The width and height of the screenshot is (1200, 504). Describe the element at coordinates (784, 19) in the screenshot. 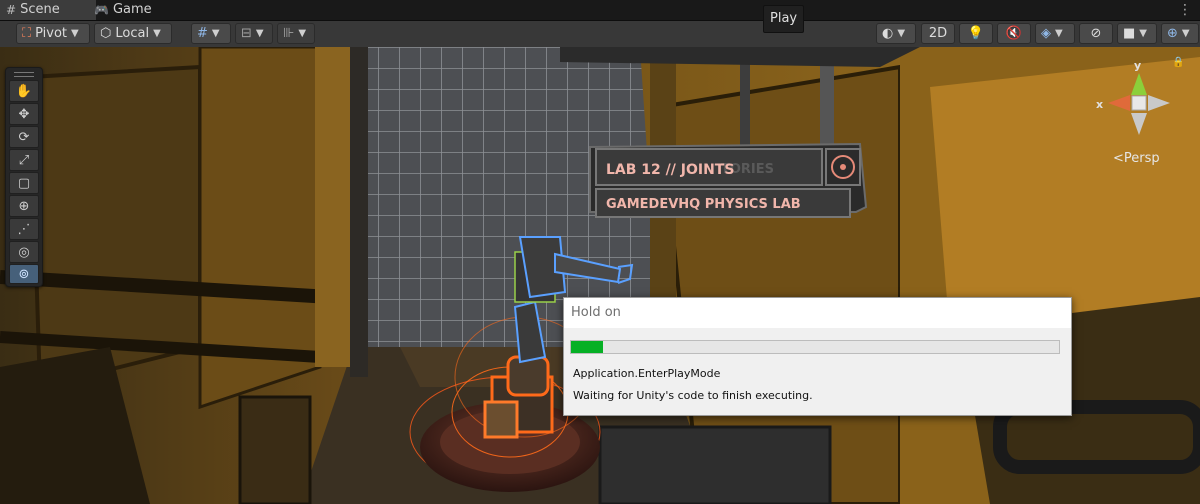

I see `play-tooltip: Play` at that location.